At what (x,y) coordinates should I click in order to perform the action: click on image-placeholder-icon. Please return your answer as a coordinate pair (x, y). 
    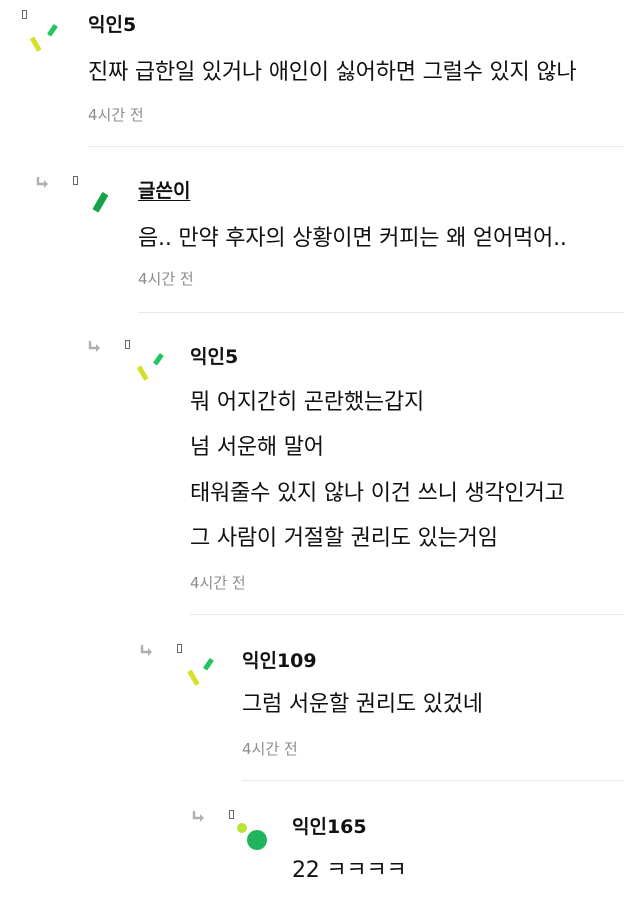
    Looking at the image, I should click on (75, 180).